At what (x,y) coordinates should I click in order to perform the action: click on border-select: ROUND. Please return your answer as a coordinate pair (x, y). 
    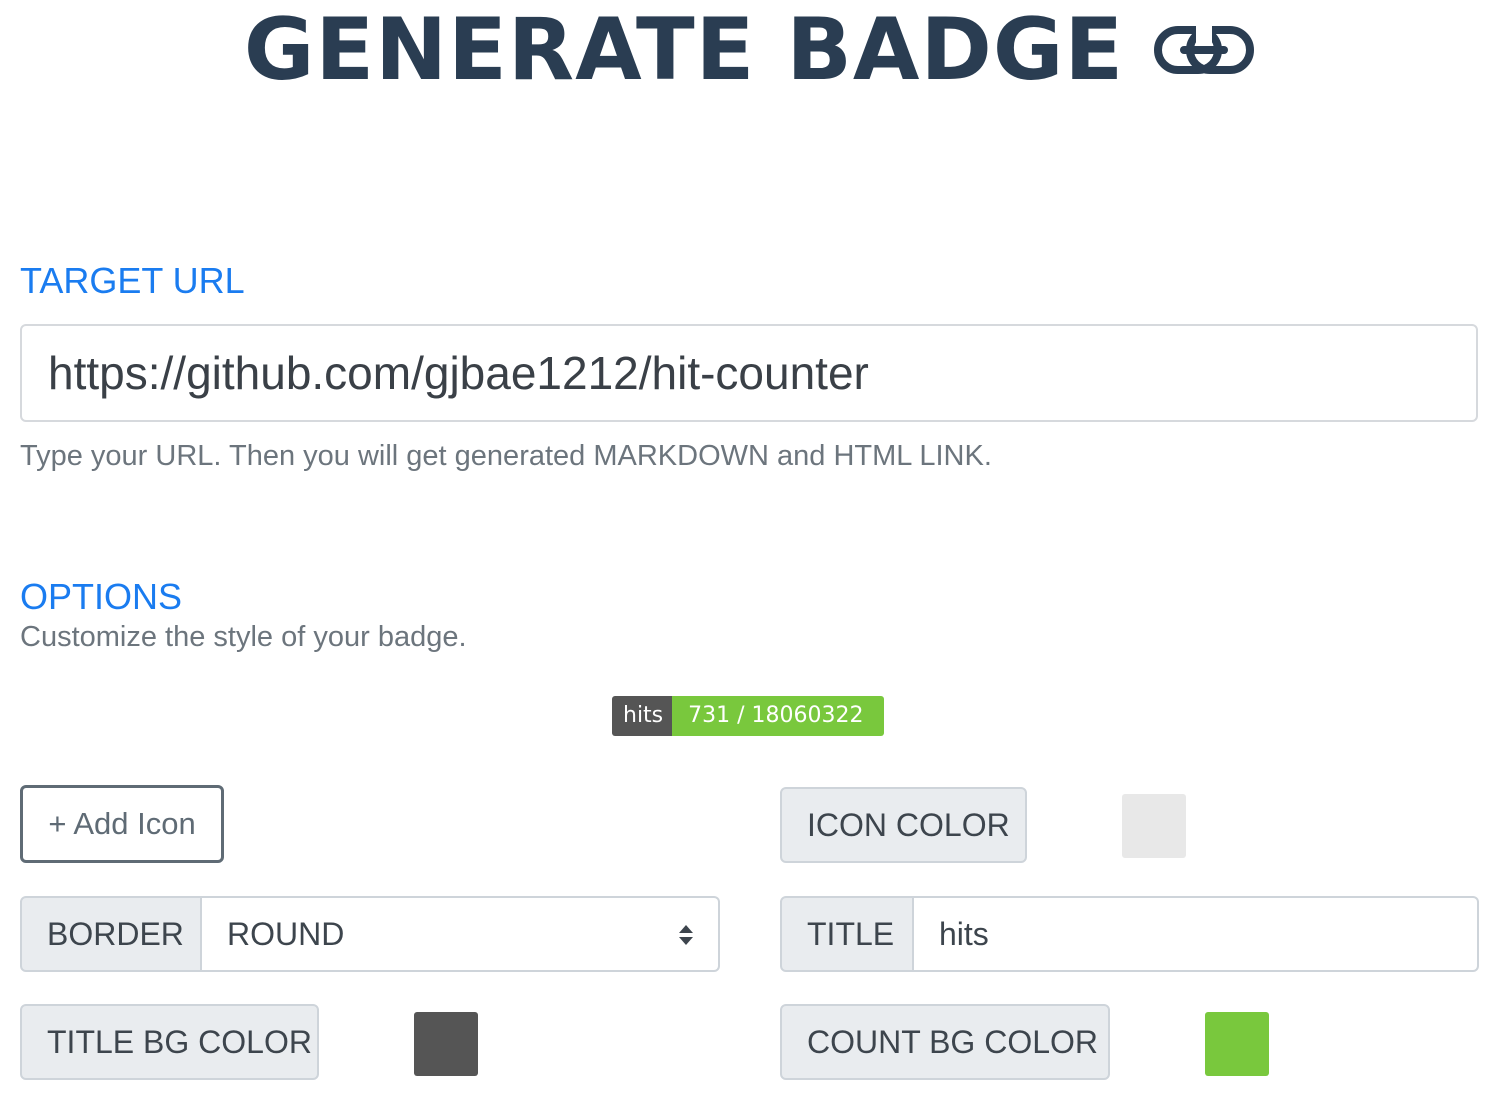
    Looking at the image, I should click on (461, 934).